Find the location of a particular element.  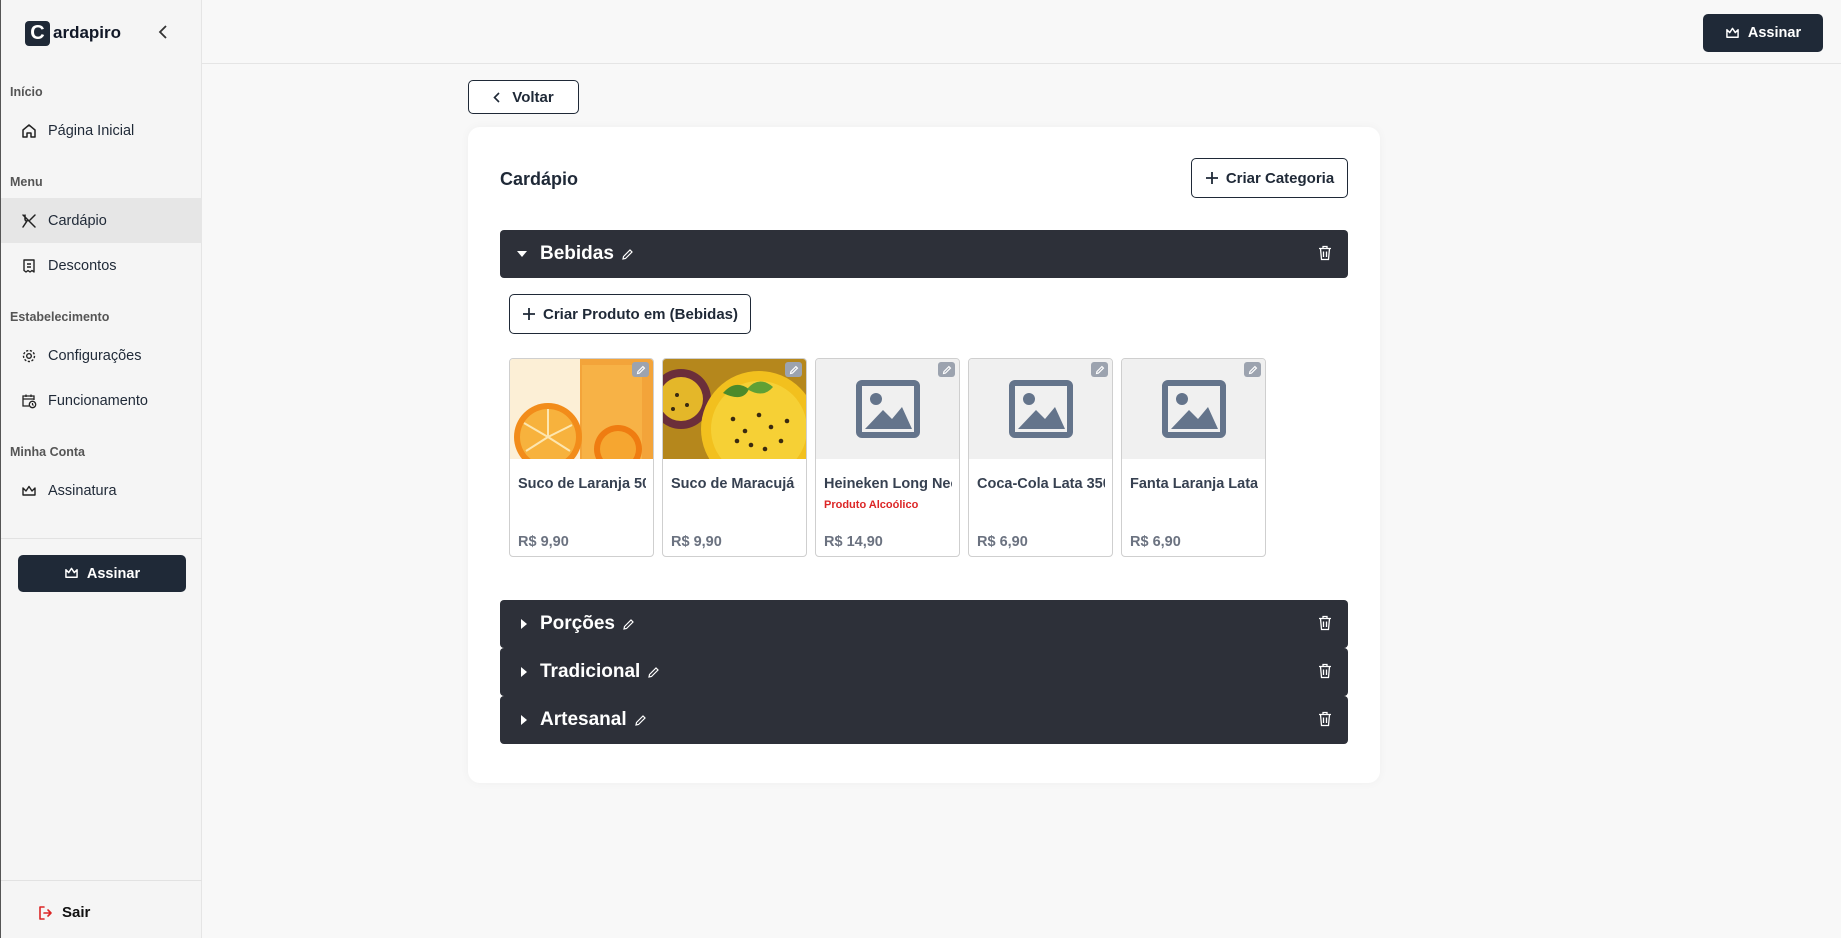

section-label-inicio: Início is located at coordinates (26, 92).